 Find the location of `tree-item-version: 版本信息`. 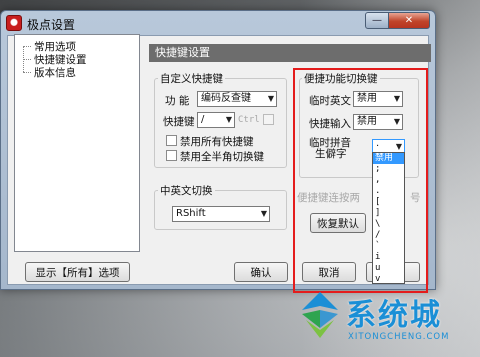

tree-item-version: 版本信息 is located at coordinates (47, 72).